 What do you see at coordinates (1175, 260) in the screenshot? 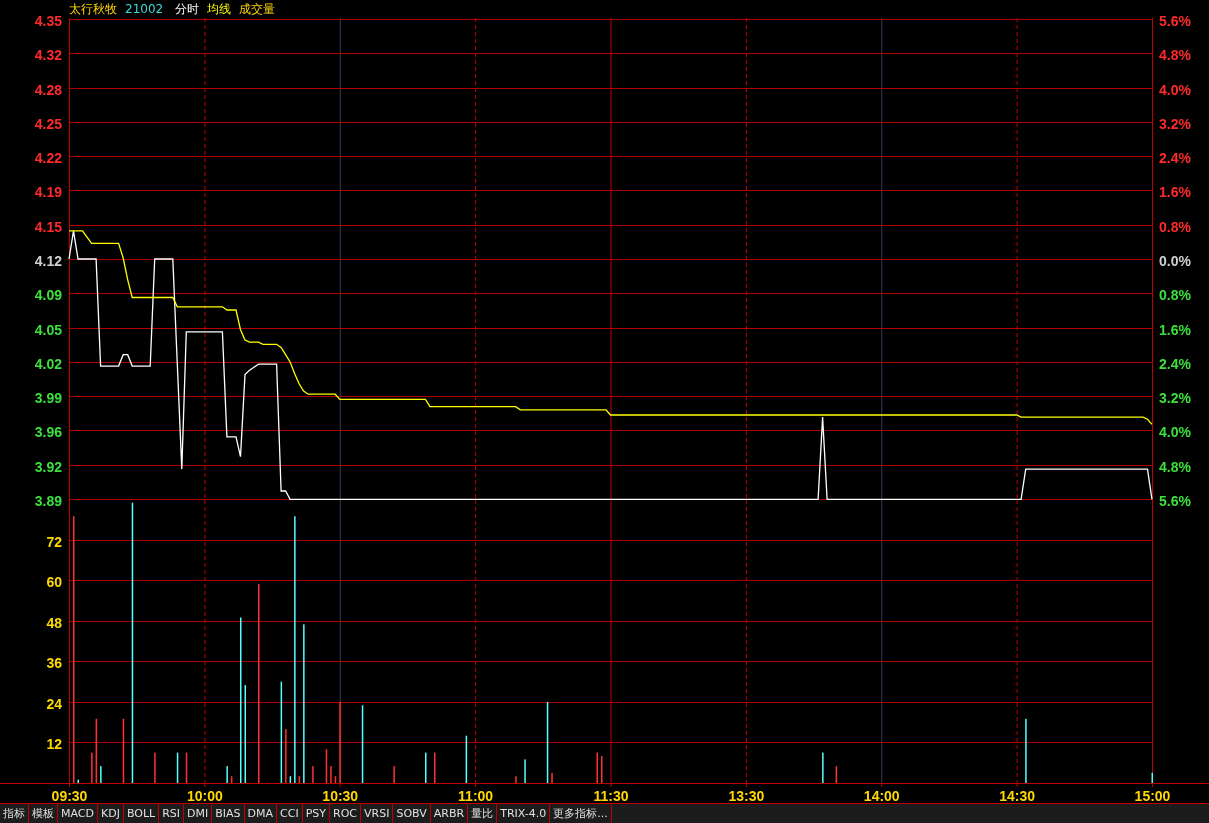
I see `percent-axis-label: 0.0%` at bounding box center [1175, 260].